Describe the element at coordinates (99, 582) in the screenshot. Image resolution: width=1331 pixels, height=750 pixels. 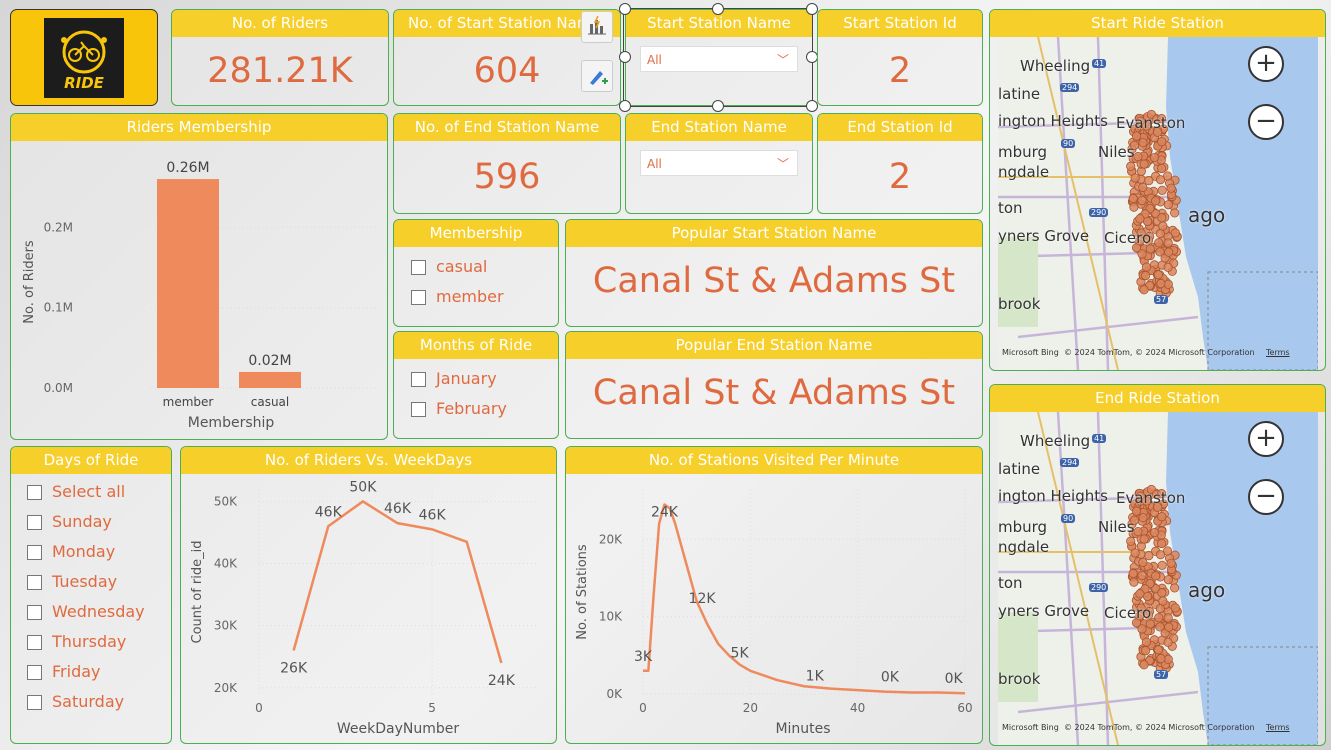
I see `day-option-tuesday: Tuesday` at that location.